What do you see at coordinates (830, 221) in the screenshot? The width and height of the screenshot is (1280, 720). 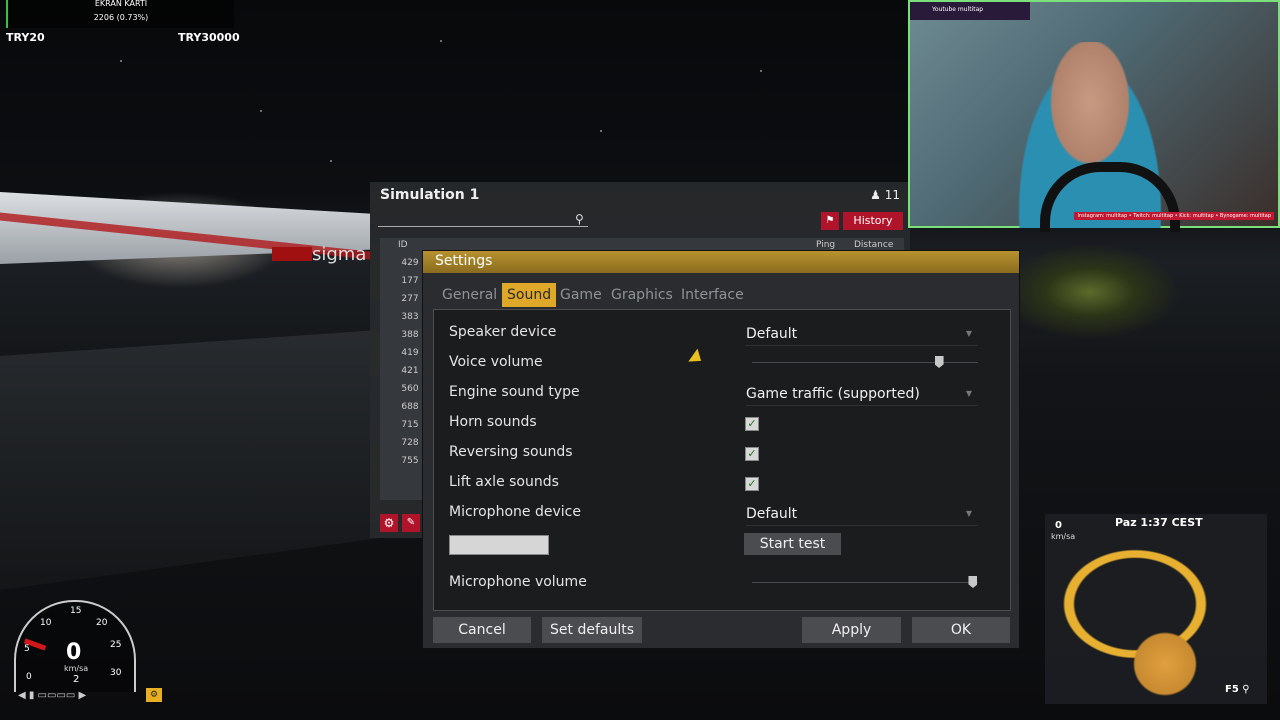 I see `flag-icon: ⚑` at bounding box center [830, 221].